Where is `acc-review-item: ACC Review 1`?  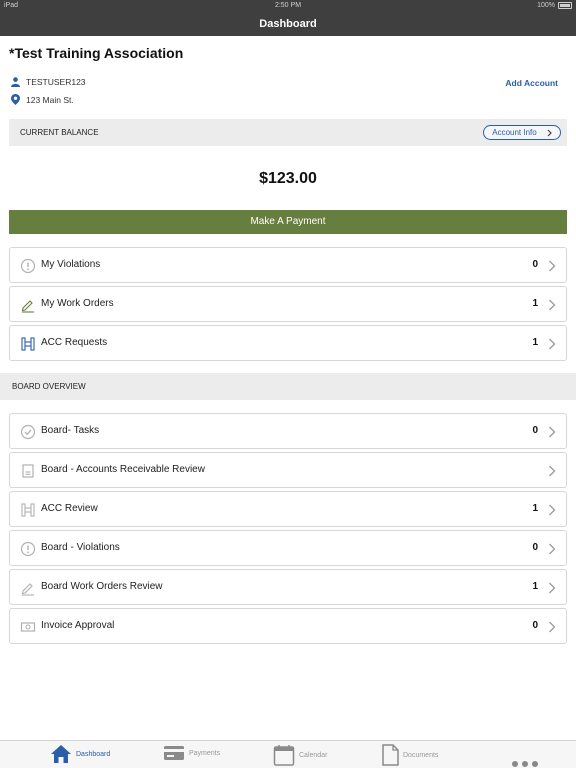
acc-review-item: ACC Review 1 is located at coordinates (288, 509).